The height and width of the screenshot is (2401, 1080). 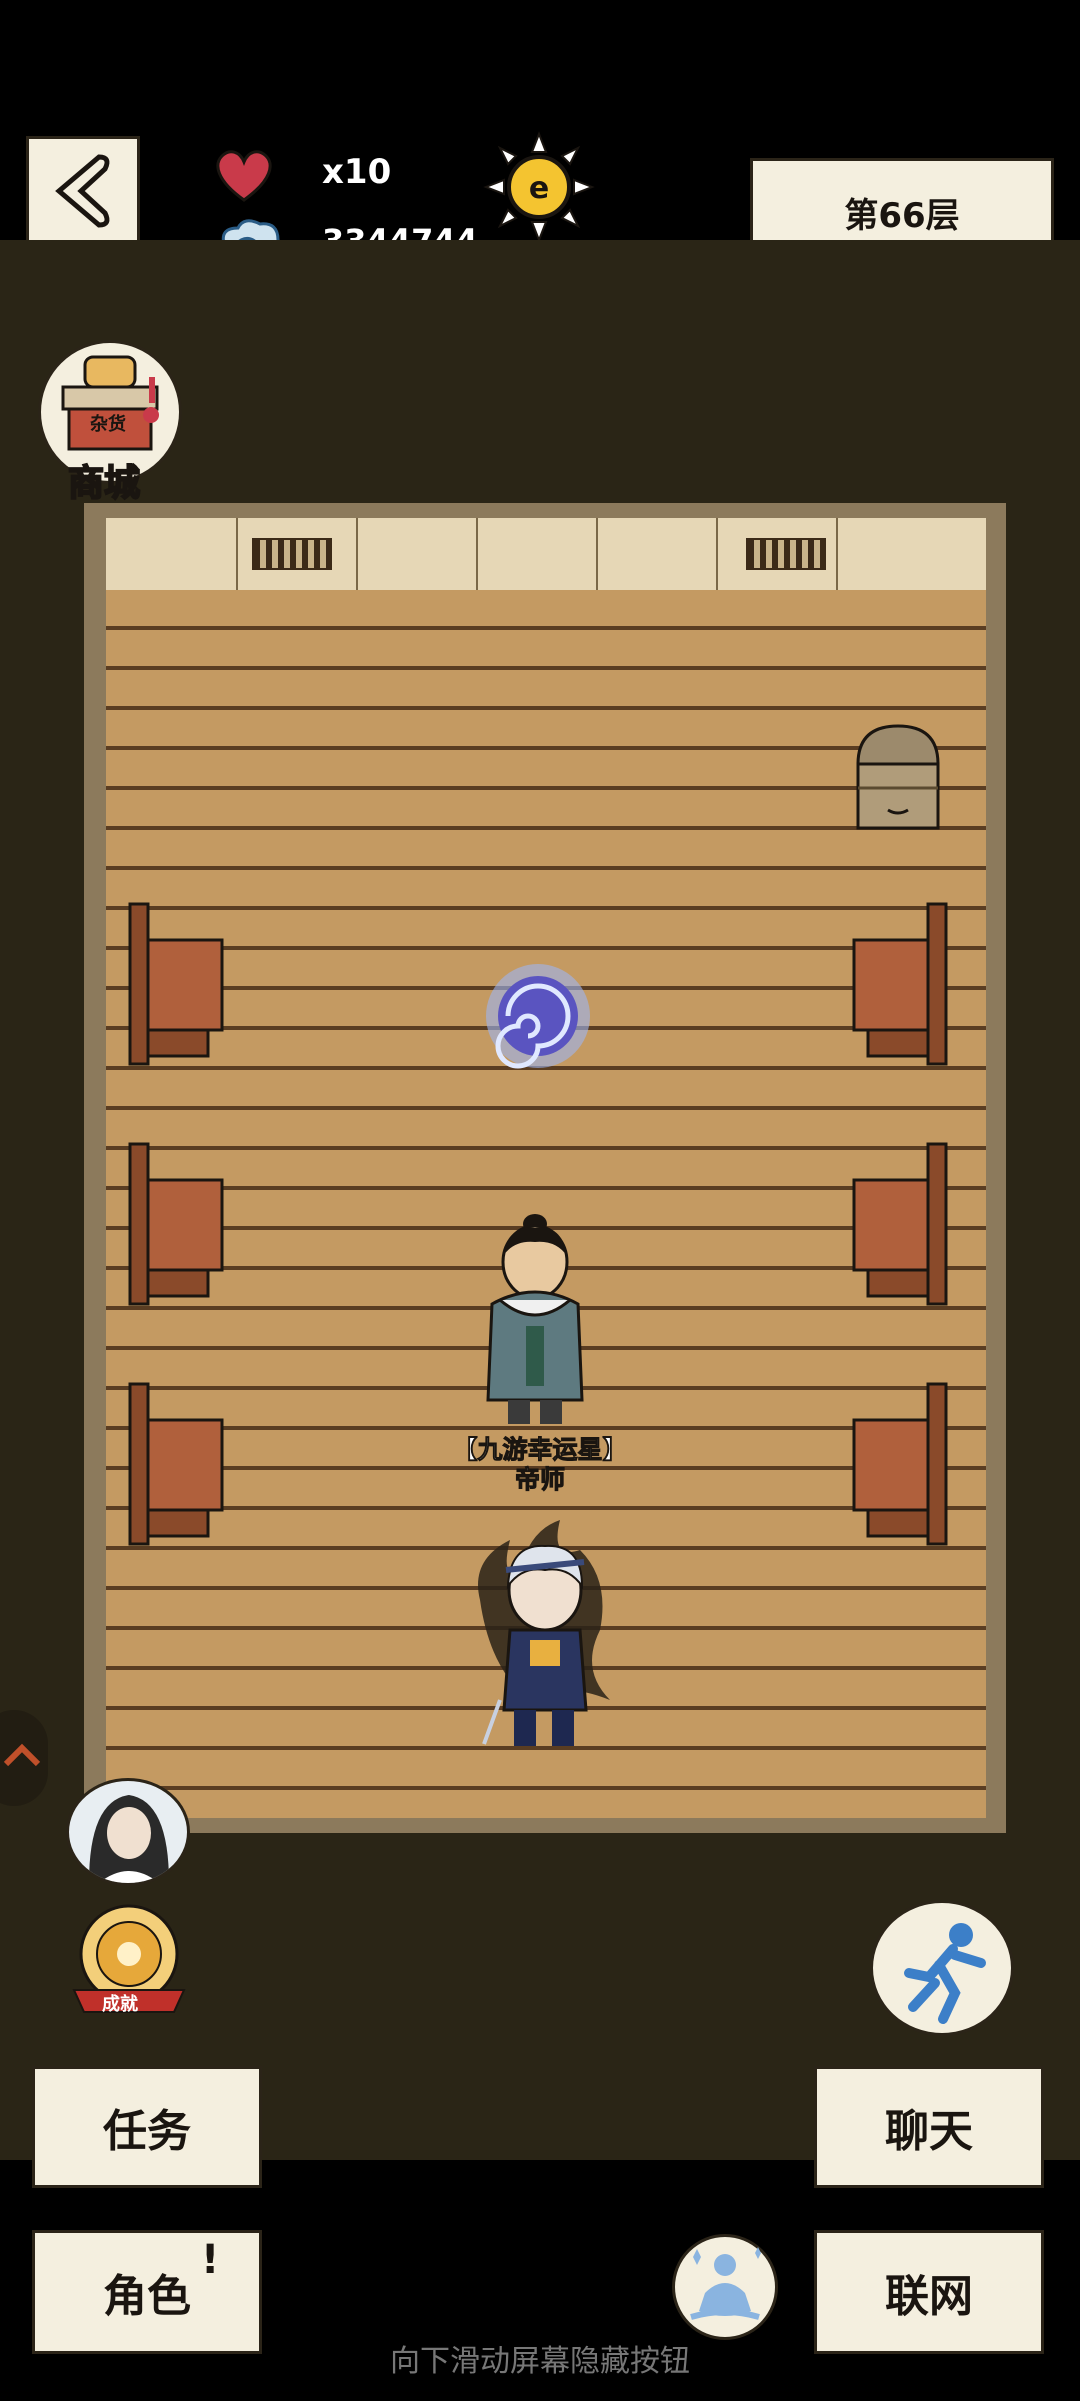 What do you see at coordinates (104, 483) in the screenshot?
I see `shop-label: 商城` at bounding box center [104, 483].